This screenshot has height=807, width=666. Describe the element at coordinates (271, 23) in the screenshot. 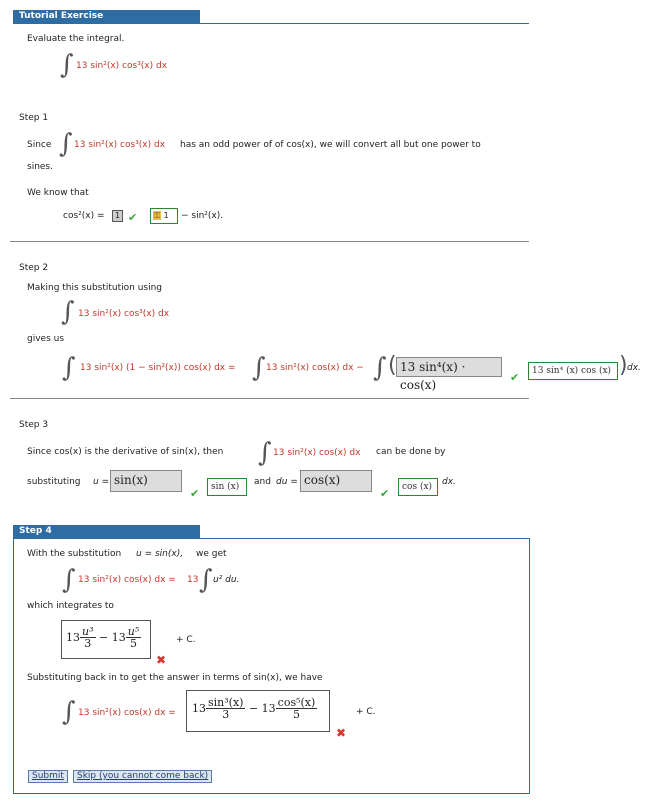

I see `header-rule` at that location.